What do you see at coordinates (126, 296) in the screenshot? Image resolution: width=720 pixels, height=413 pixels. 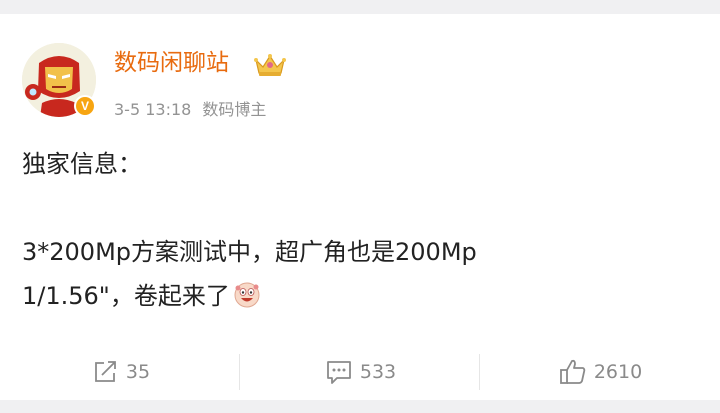 I see `post-line: 1/1.56"，卷起来了` at bounding box center [126, 296].